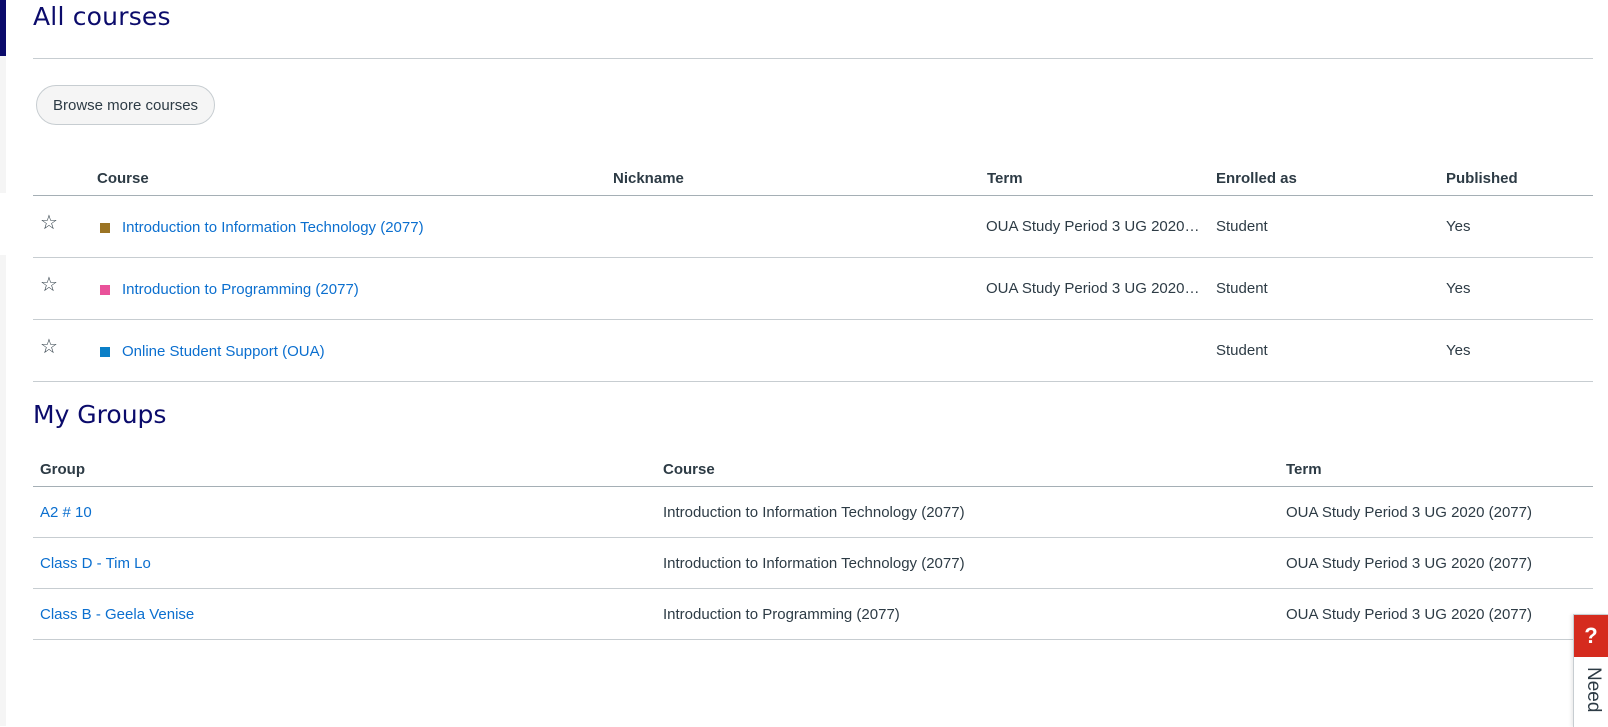 The width and height of the screenshot is (1608, 727). Describe the element at coordinates (3, 224) in the screenshot. I see `left-nav-gap` at that location.